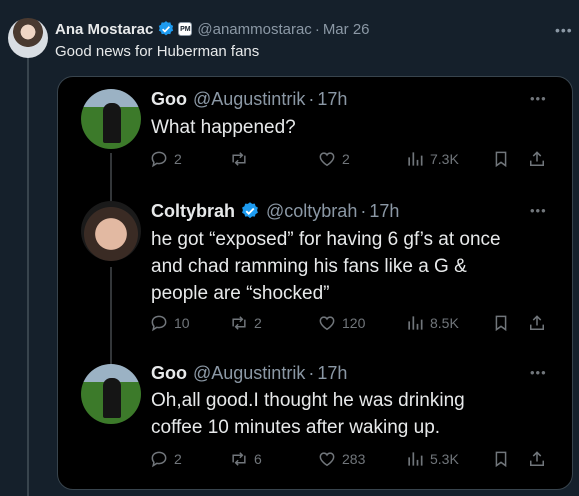 The width and height of the screenshot is (579, 496). Describe the element at coordinates (193, 211) in the screenshot. I see `reply-name: Coltybrah` at that location.